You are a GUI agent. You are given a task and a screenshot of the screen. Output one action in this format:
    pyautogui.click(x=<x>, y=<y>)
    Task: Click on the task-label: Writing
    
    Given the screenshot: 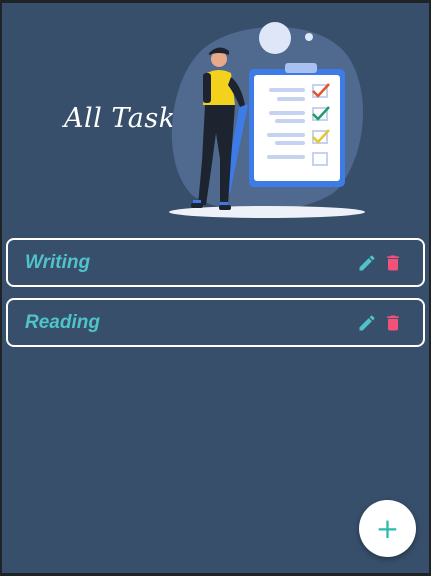 What is the action you would take?
    pyautogui.click(x=58, y=262)
    